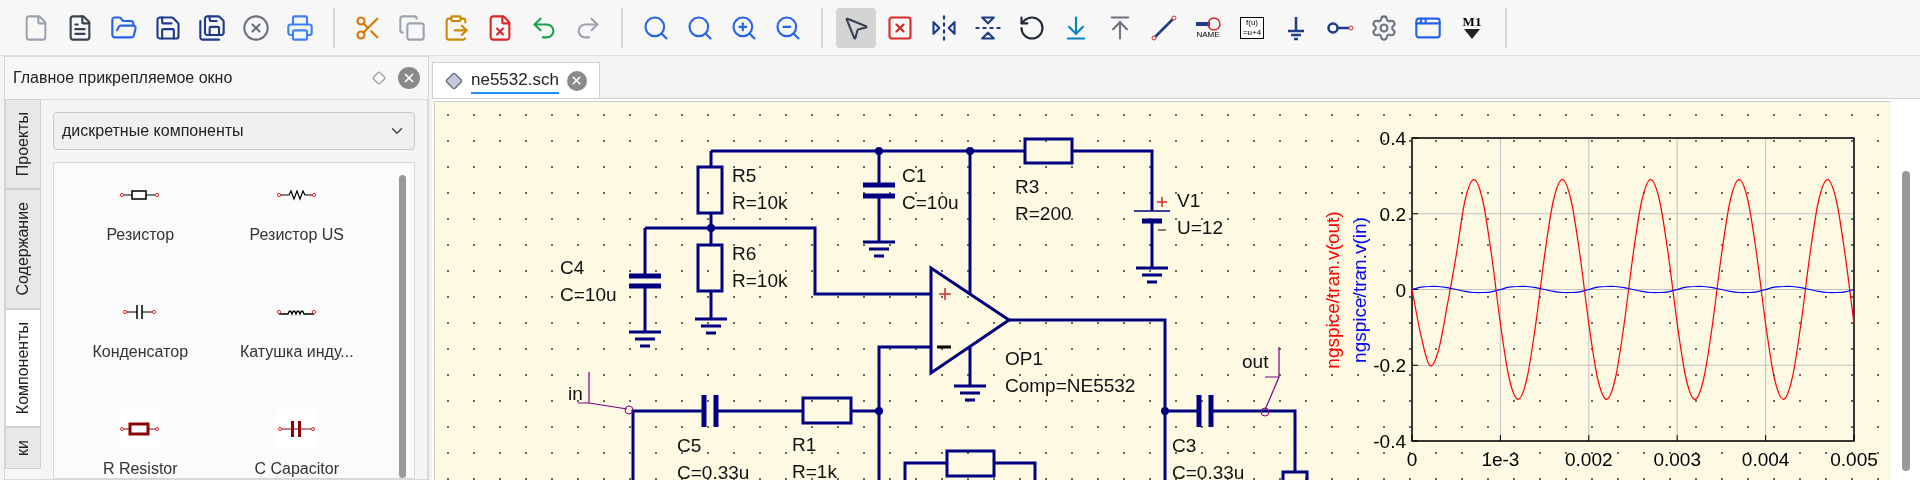  Describe the element at coordinates (1854, 459) in the screenshot. I see `tick-label: 0.005` at that location.